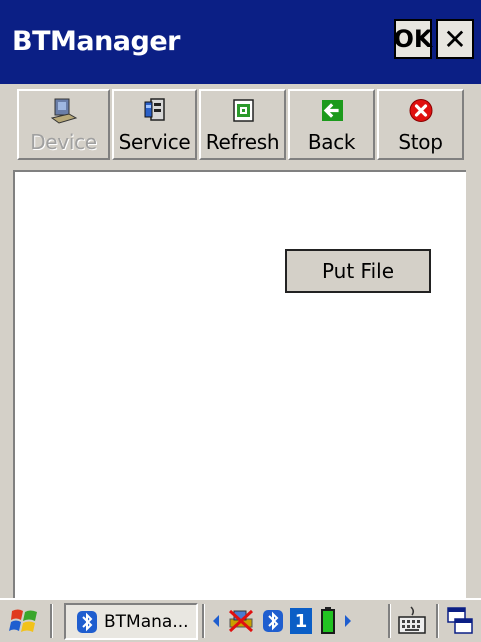  What do you see at coordinates (242, 142) in the screenshot?
I see `refresh-label: Refresh` at bounding box center [242, 142].